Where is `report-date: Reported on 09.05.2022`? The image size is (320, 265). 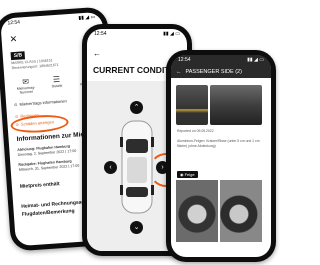
report-date: Reported on 09.05.2022 is located at coordinates (195, 131).